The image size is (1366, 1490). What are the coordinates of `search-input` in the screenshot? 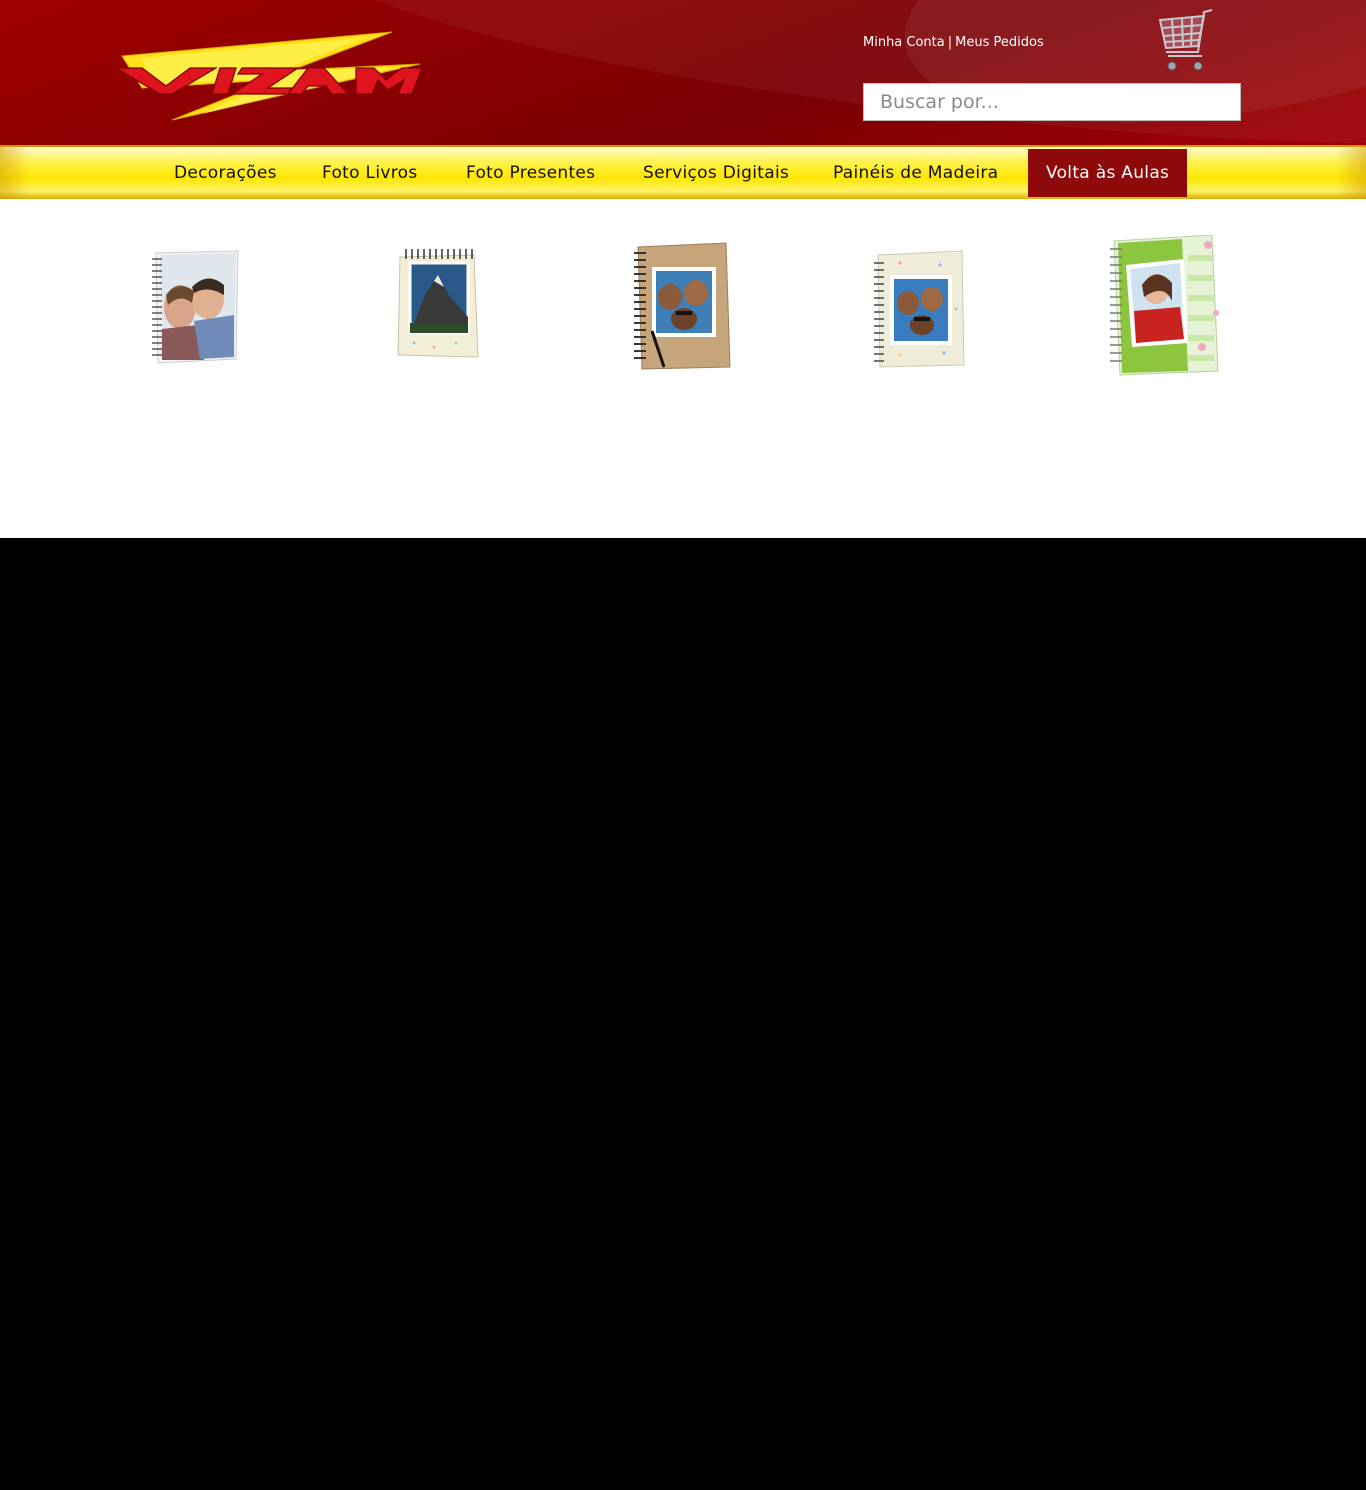 It's located at (1052, 102).